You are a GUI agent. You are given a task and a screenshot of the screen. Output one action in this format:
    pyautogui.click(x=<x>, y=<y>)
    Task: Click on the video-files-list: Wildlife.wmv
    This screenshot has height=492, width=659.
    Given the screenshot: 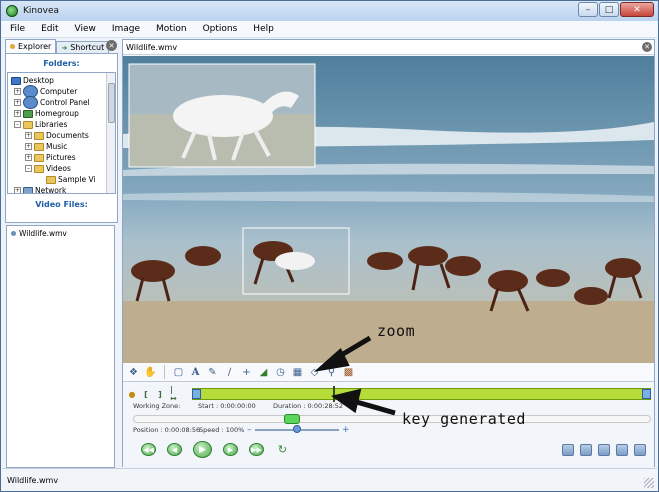 What is the action you would take?
    pyautogui.click(x=60, y=346)
    